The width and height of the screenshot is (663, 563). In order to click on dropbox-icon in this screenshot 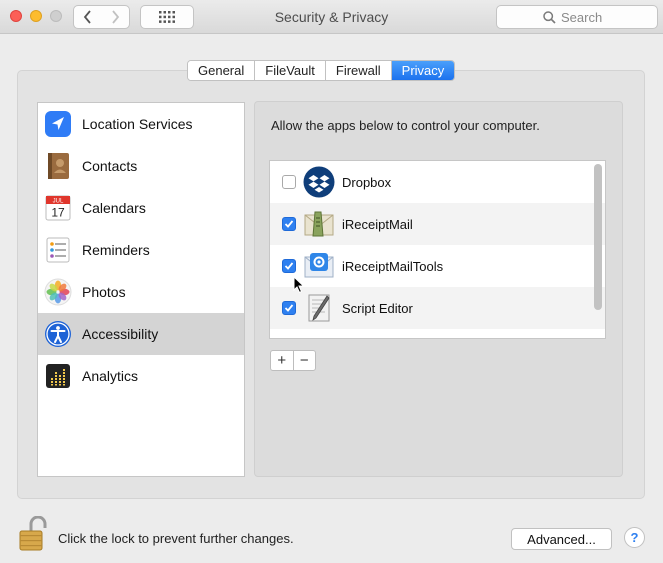, I will do `click(319, 182)`.